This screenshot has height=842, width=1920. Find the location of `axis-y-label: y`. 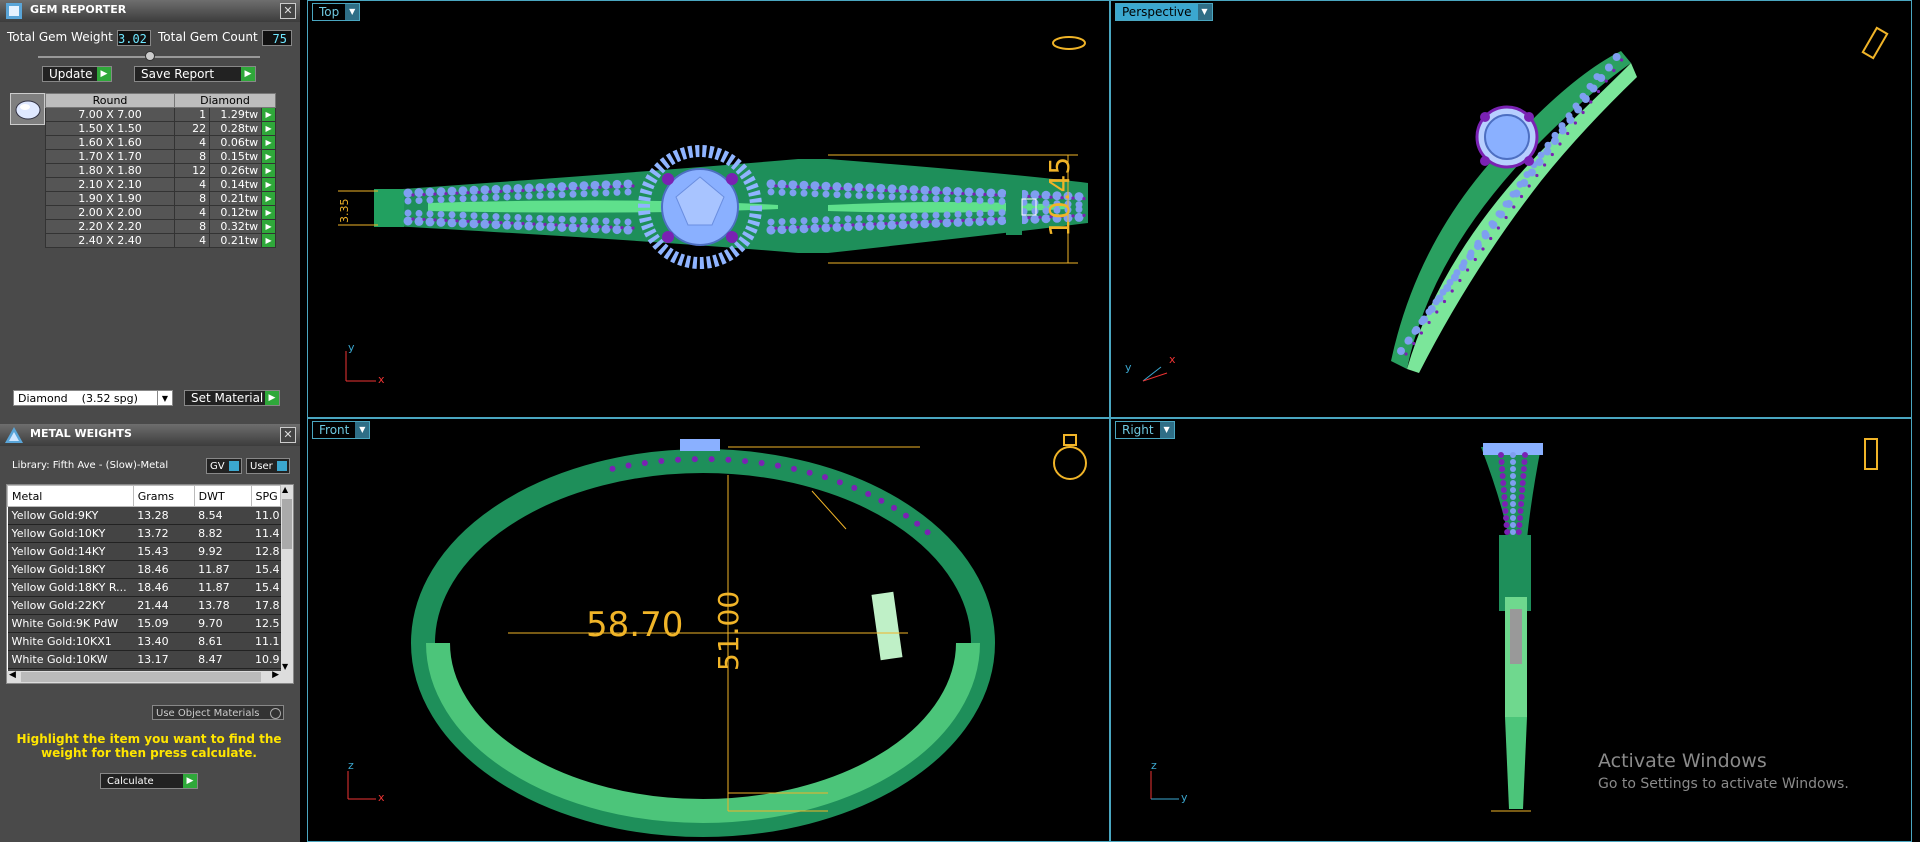

axis-y-label: y is located at coordinates (1128, 367).